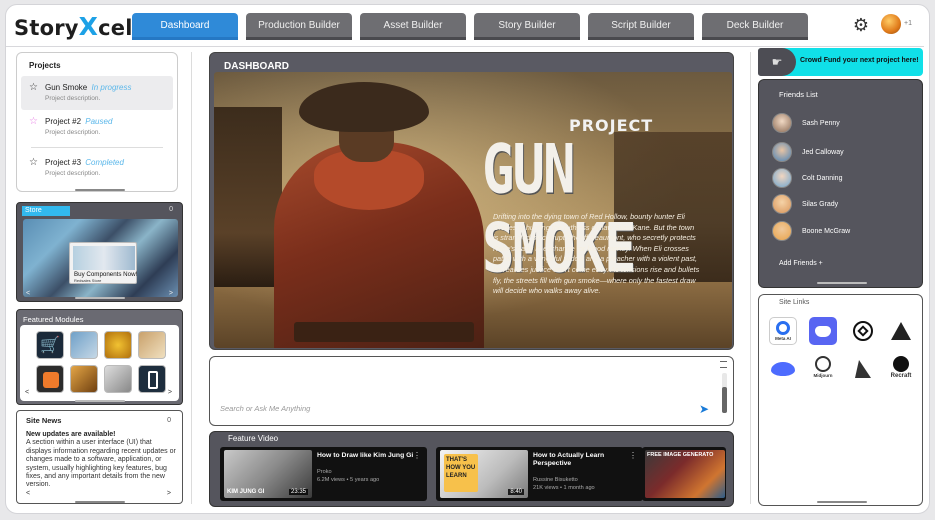 Image resolution: width=935 pixels, height=520 pixels. I want to click on crowdfund-text: Crowd Fund your next project here!, so click(859, 60).